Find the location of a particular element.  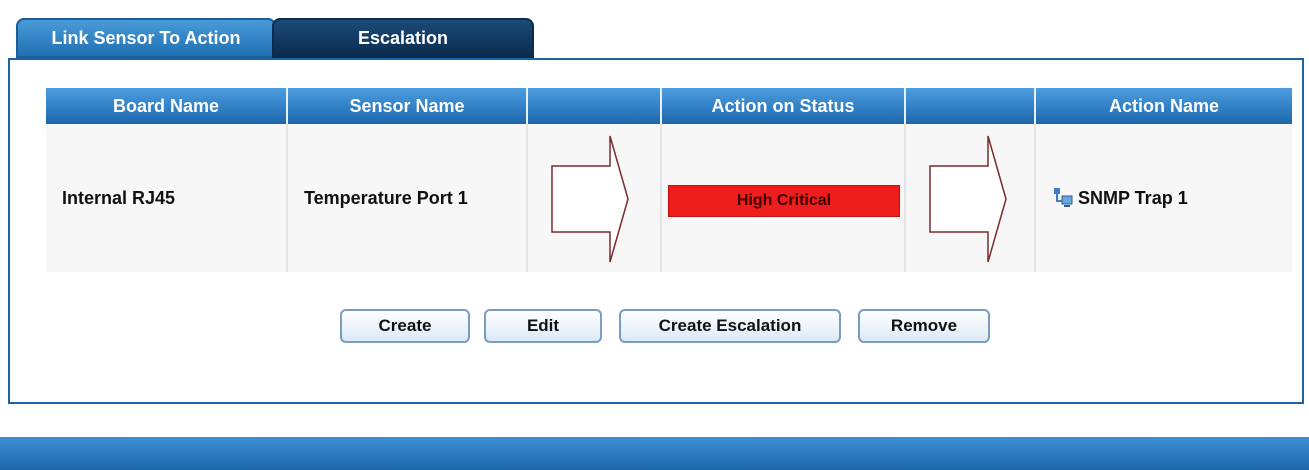

cell-action-on-status: High Critical is located at coordinates (784, 198).